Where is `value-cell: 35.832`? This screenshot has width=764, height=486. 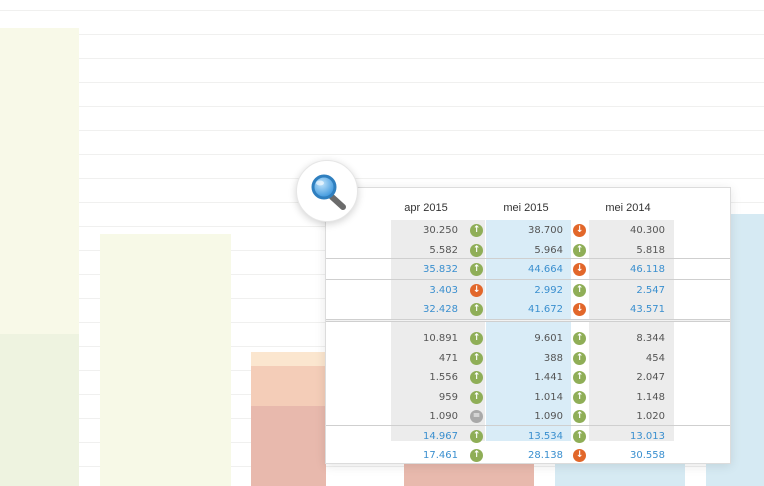 value-cell: 35.832 is located at coordinates (440, 269).